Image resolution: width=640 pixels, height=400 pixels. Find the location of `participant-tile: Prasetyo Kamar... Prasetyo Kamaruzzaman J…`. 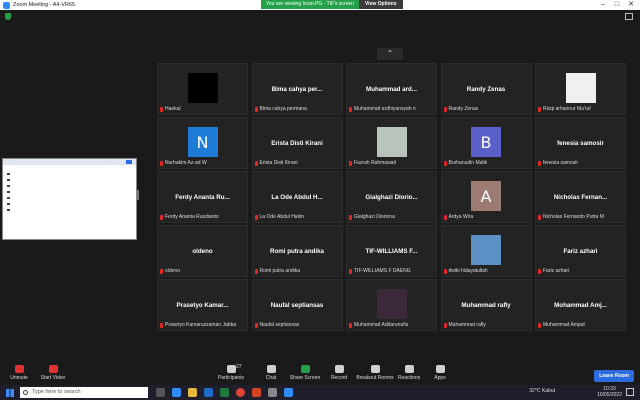

participant-tile: Prasetyo Kamar... Prasetyo Kamaruzzaman J… is located at coordinates (202, 305).